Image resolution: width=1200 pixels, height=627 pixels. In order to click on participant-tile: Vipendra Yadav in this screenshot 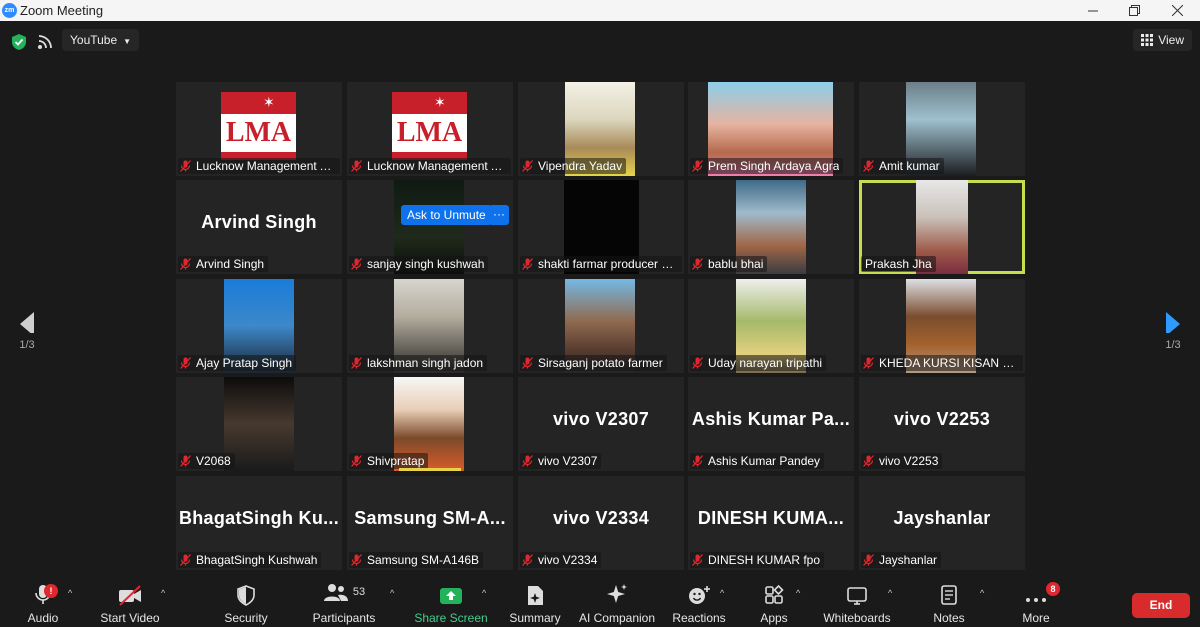, I will do `click(601, 129)`.